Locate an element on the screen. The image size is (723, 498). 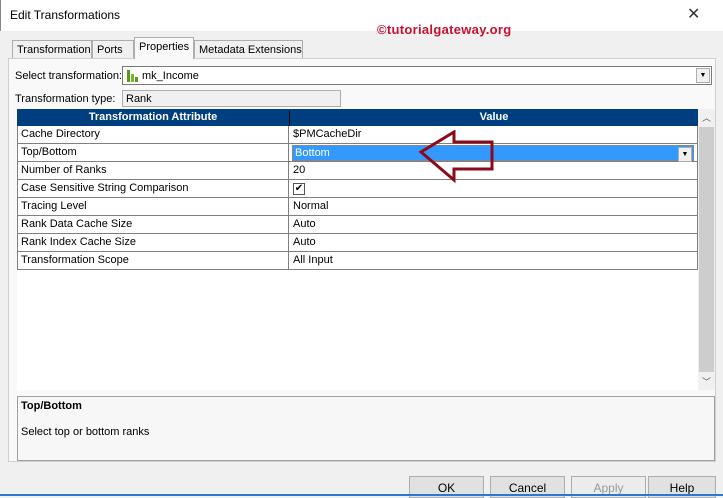
value-cell: All Input is located at coordinates (494, 261).